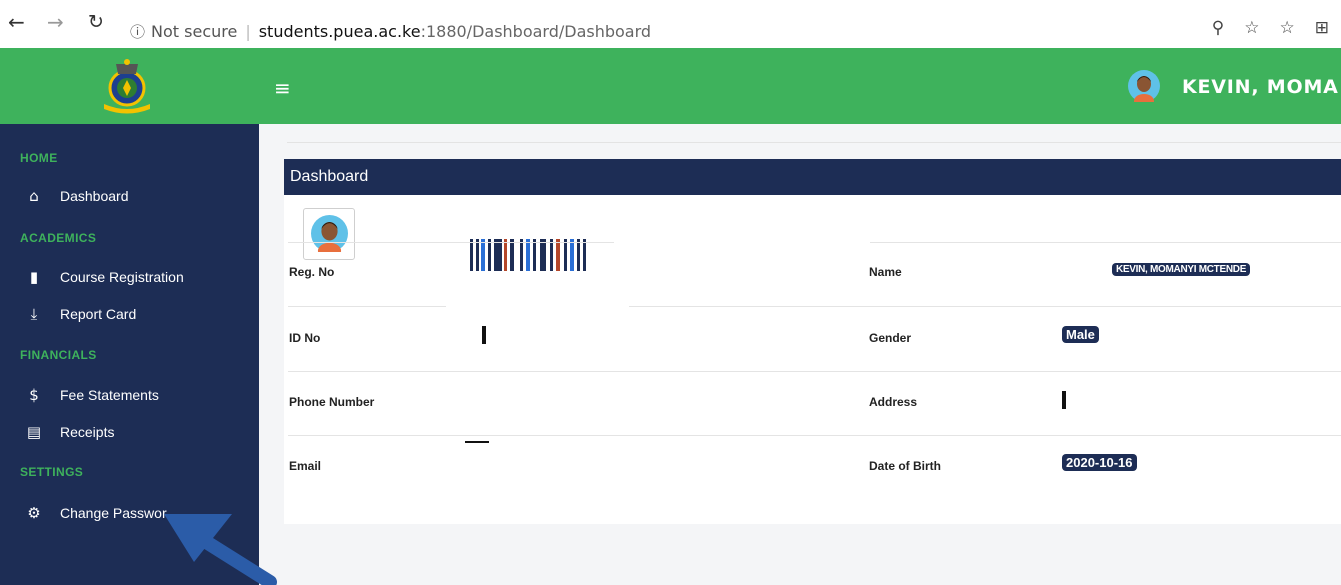 Image resolution: width=1341 pixels, height=585 pixels. I want to click on email-redacted, so click(477, 442).